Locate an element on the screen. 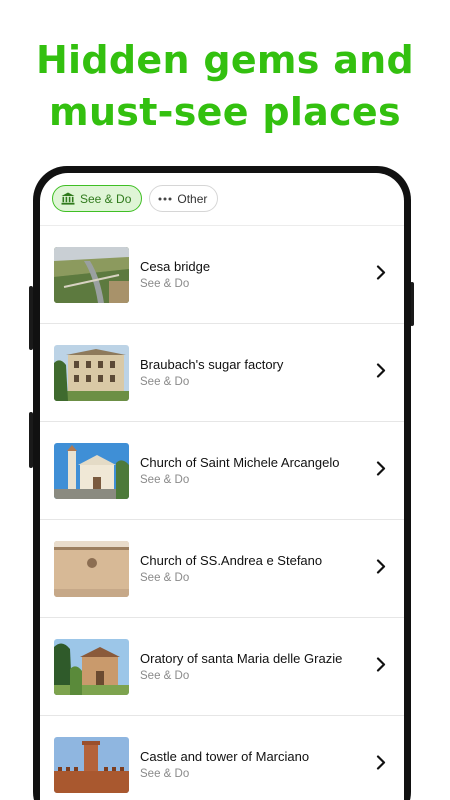  list-item: Castle and tower of Marciano See & Do is located at coordinates (222, 758).